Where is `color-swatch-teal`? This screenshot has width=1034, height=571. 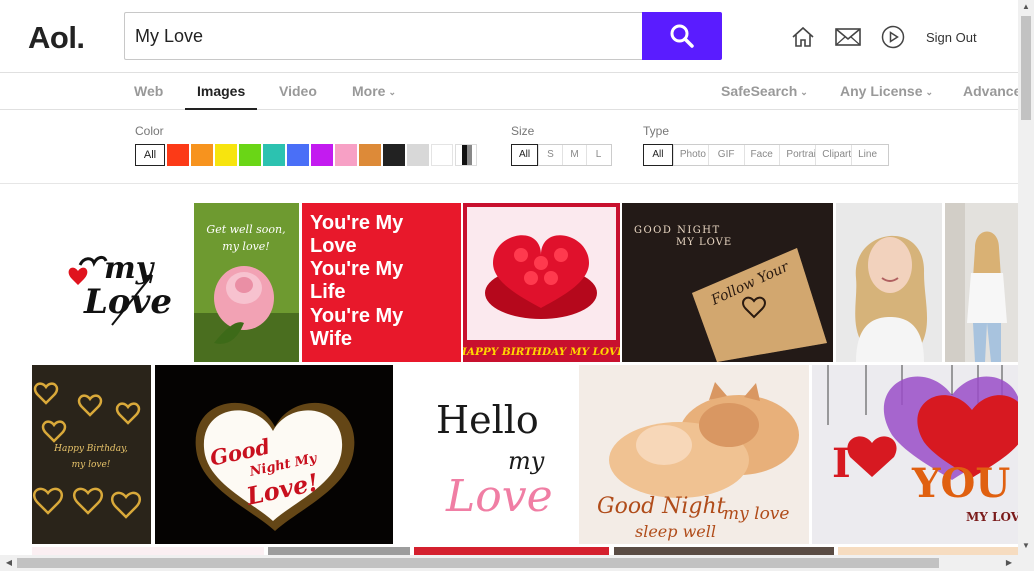
color-swatch-teal is located at coordinates (274, 155).